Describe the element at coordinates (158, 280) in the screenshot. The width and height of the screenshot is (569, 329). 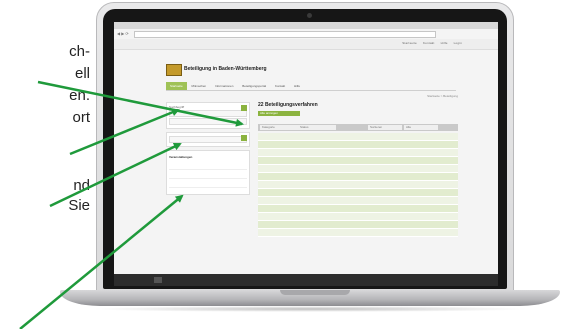
I see `footer-logo-icon` at that location.